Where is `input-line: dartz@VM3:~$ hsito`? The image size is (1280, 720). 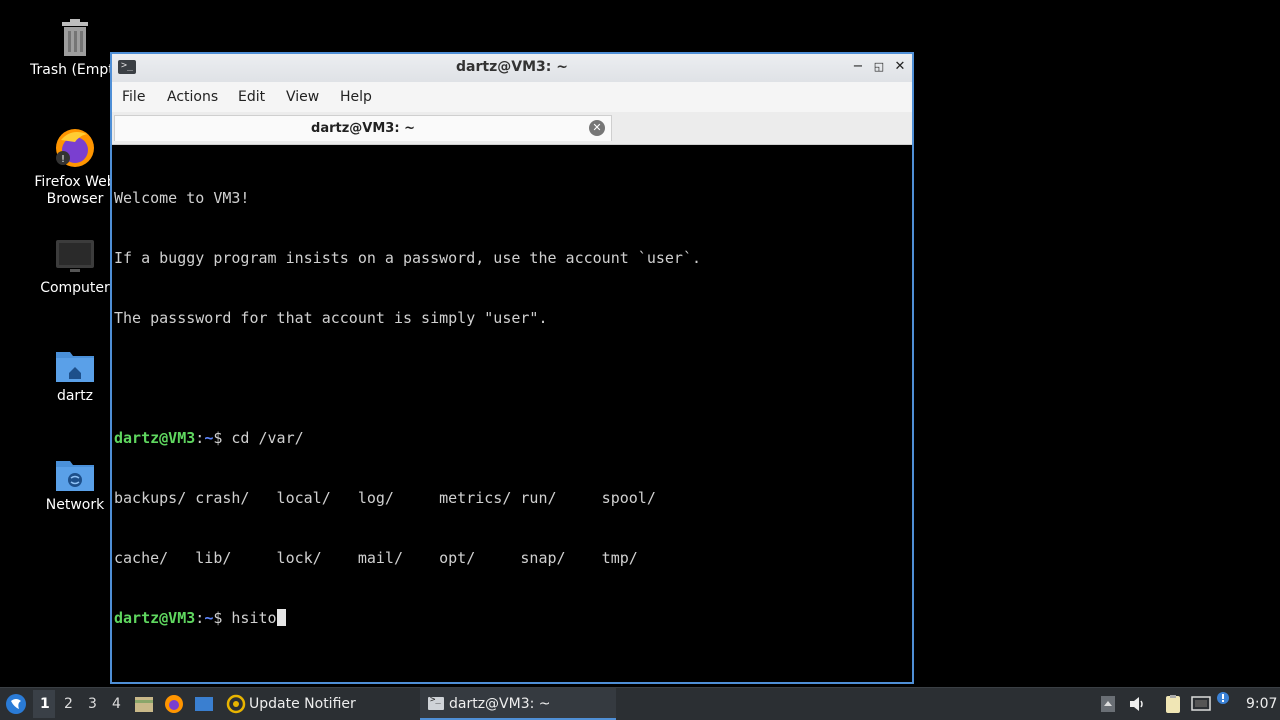 input-line: dartz@VM3:~$ hsito is located at coordinates (513, 618).